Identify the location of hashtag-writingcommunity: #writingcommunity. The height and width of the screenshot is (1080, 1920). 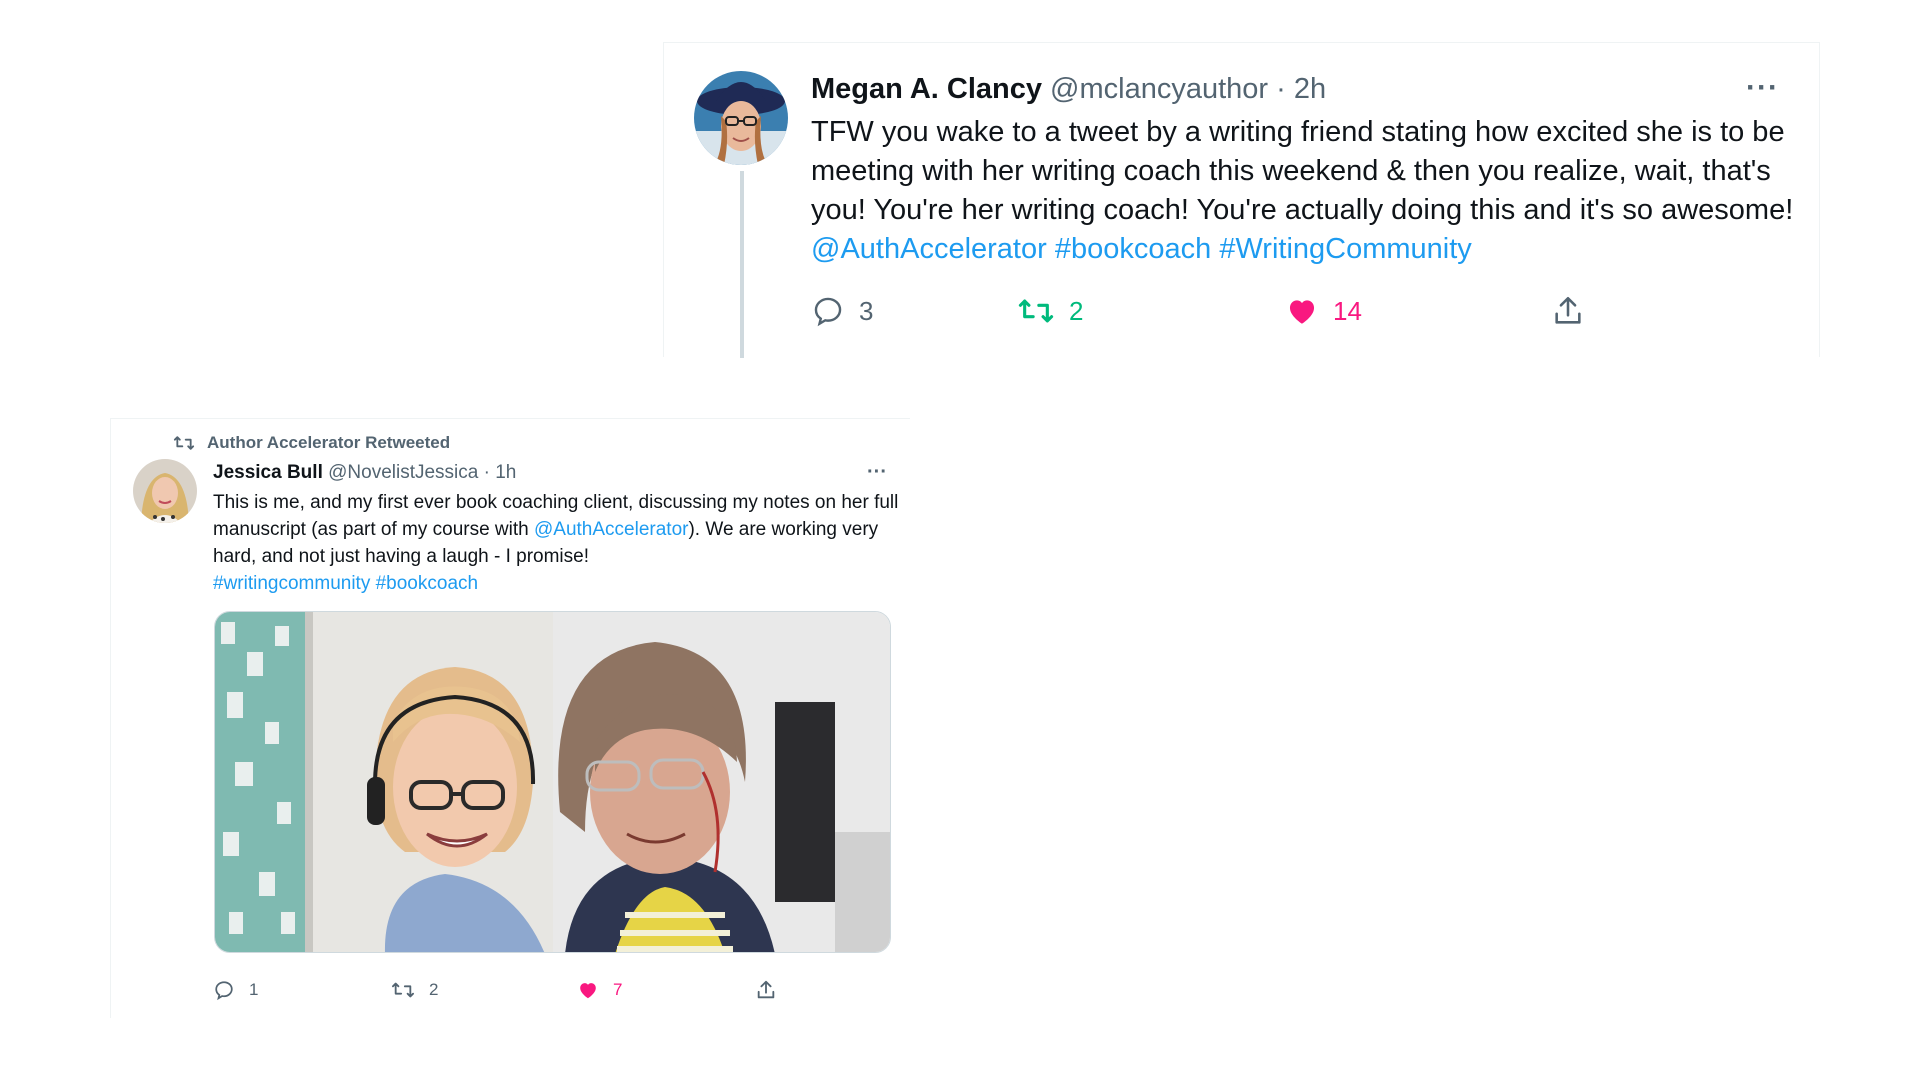
(291, 583).